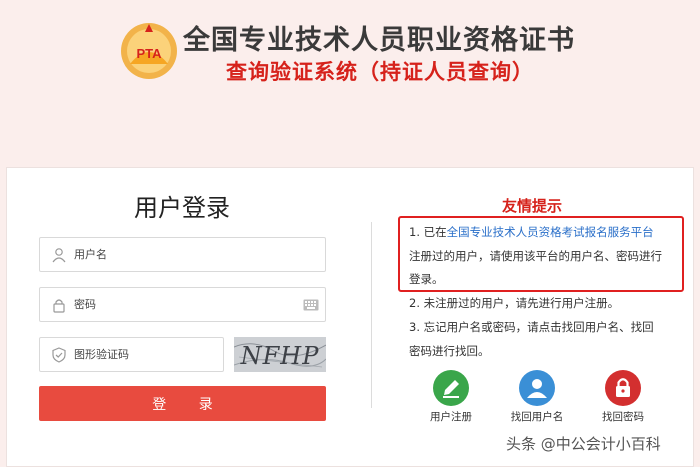 This screenshot has height=467, width=700. Describe the element at coordinates (149, 53) in the screenshot. I see `svg-text: PTA` at that location.